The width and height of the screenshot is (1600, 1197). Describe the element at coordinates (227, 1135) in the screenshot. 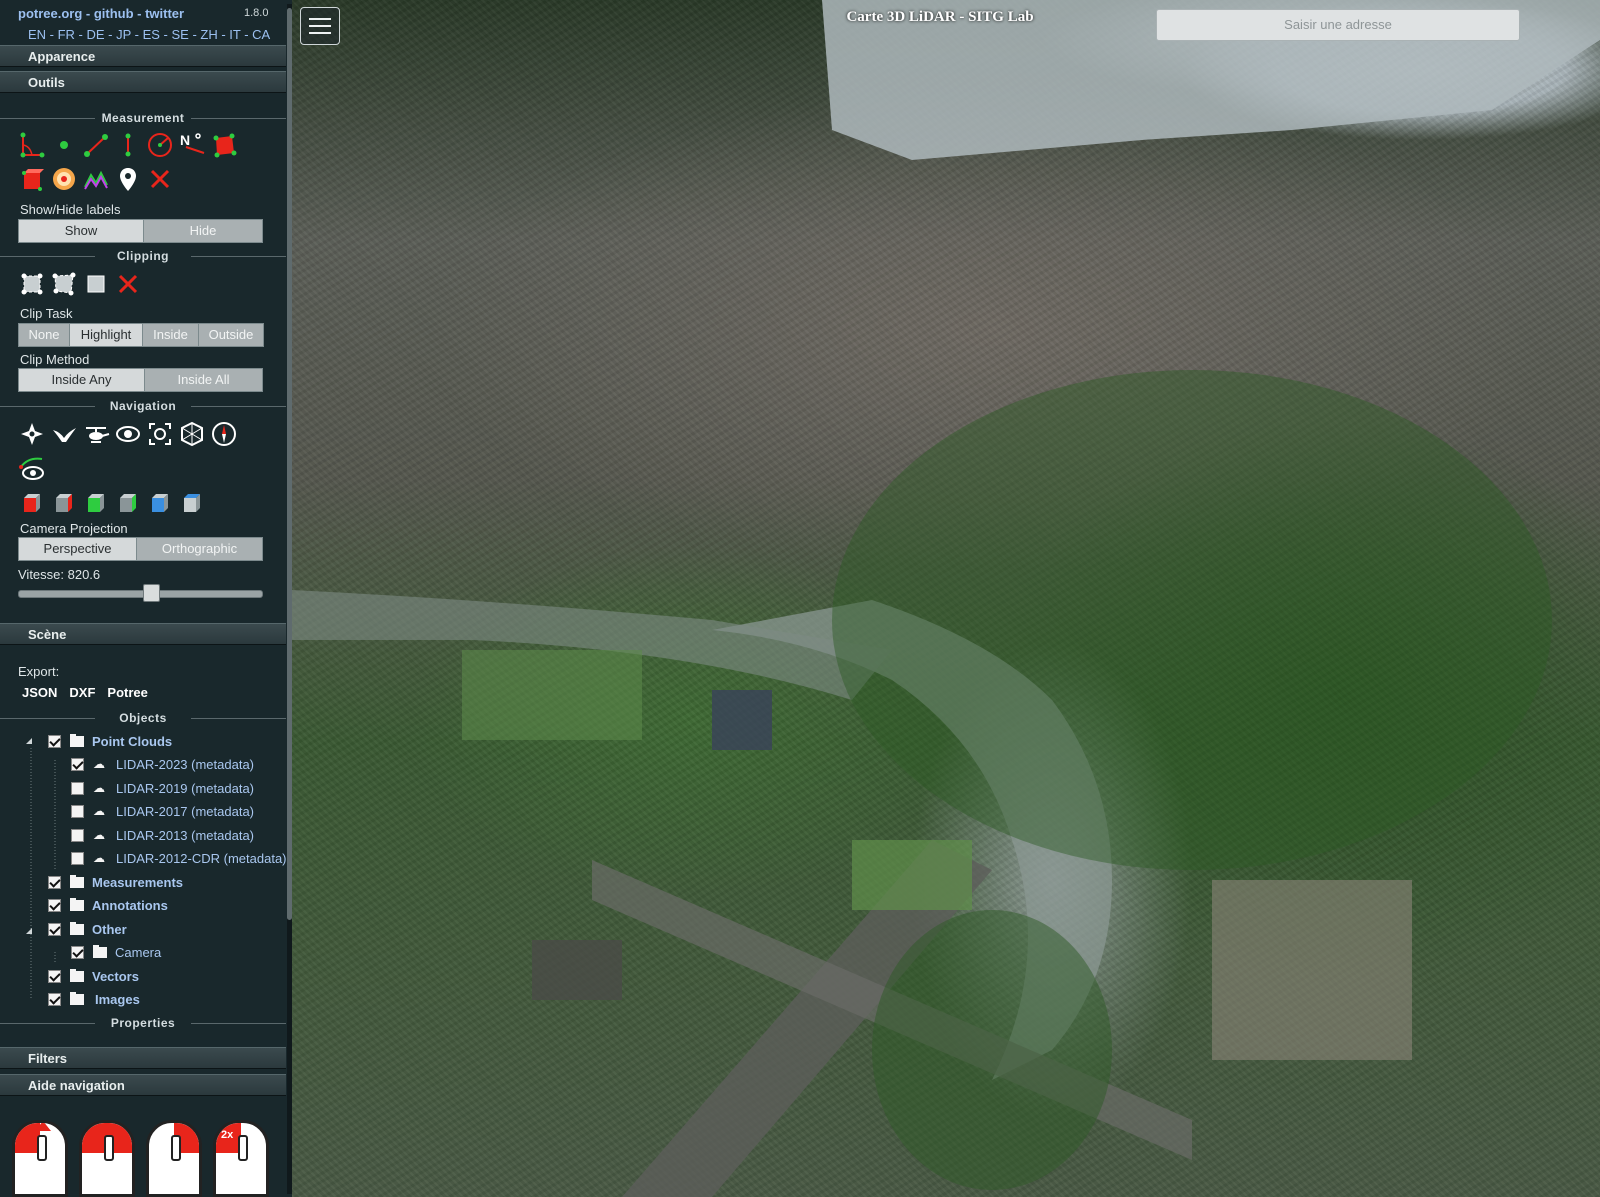

I see `double-click-label: 2x` at that location.